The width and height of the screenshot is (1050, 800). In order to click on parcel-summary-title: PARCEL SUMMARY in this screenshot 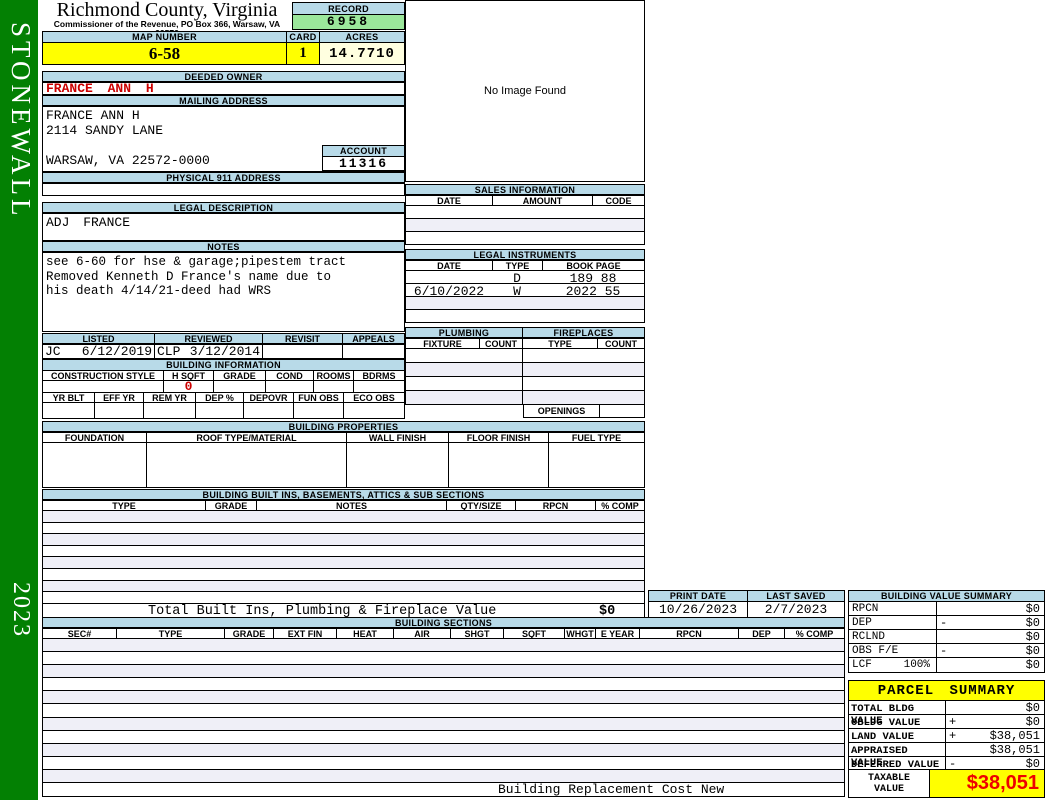, I will do `click(946, 690)`.